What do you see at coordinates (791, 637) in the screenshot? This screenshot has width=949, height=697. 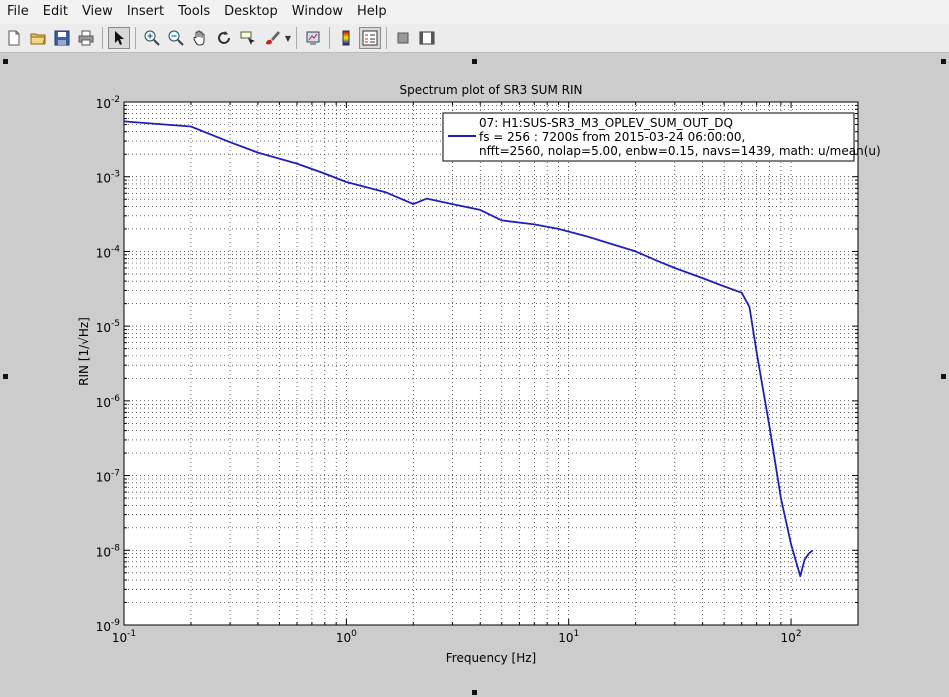 I see `x-tick-label: 102` at bounding box center [791, 637].